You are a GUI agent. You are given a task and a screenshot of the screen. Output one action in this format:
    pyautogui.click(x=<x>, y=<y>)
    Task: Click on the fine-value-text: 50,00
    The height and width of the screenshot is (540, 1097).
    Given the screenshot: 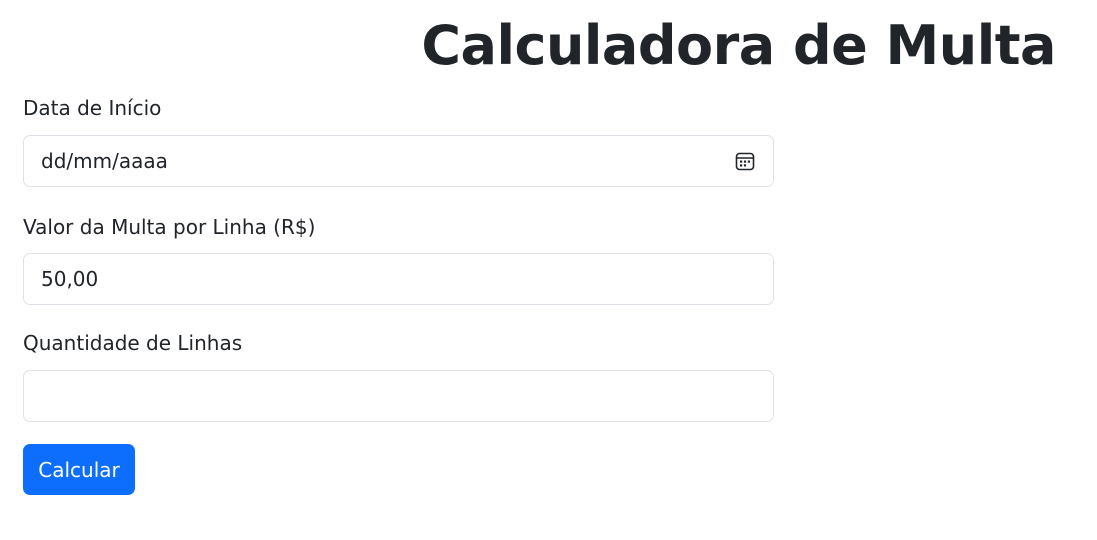 What is the action you would take?
    pyautogui.click(x=70, y=279)
    